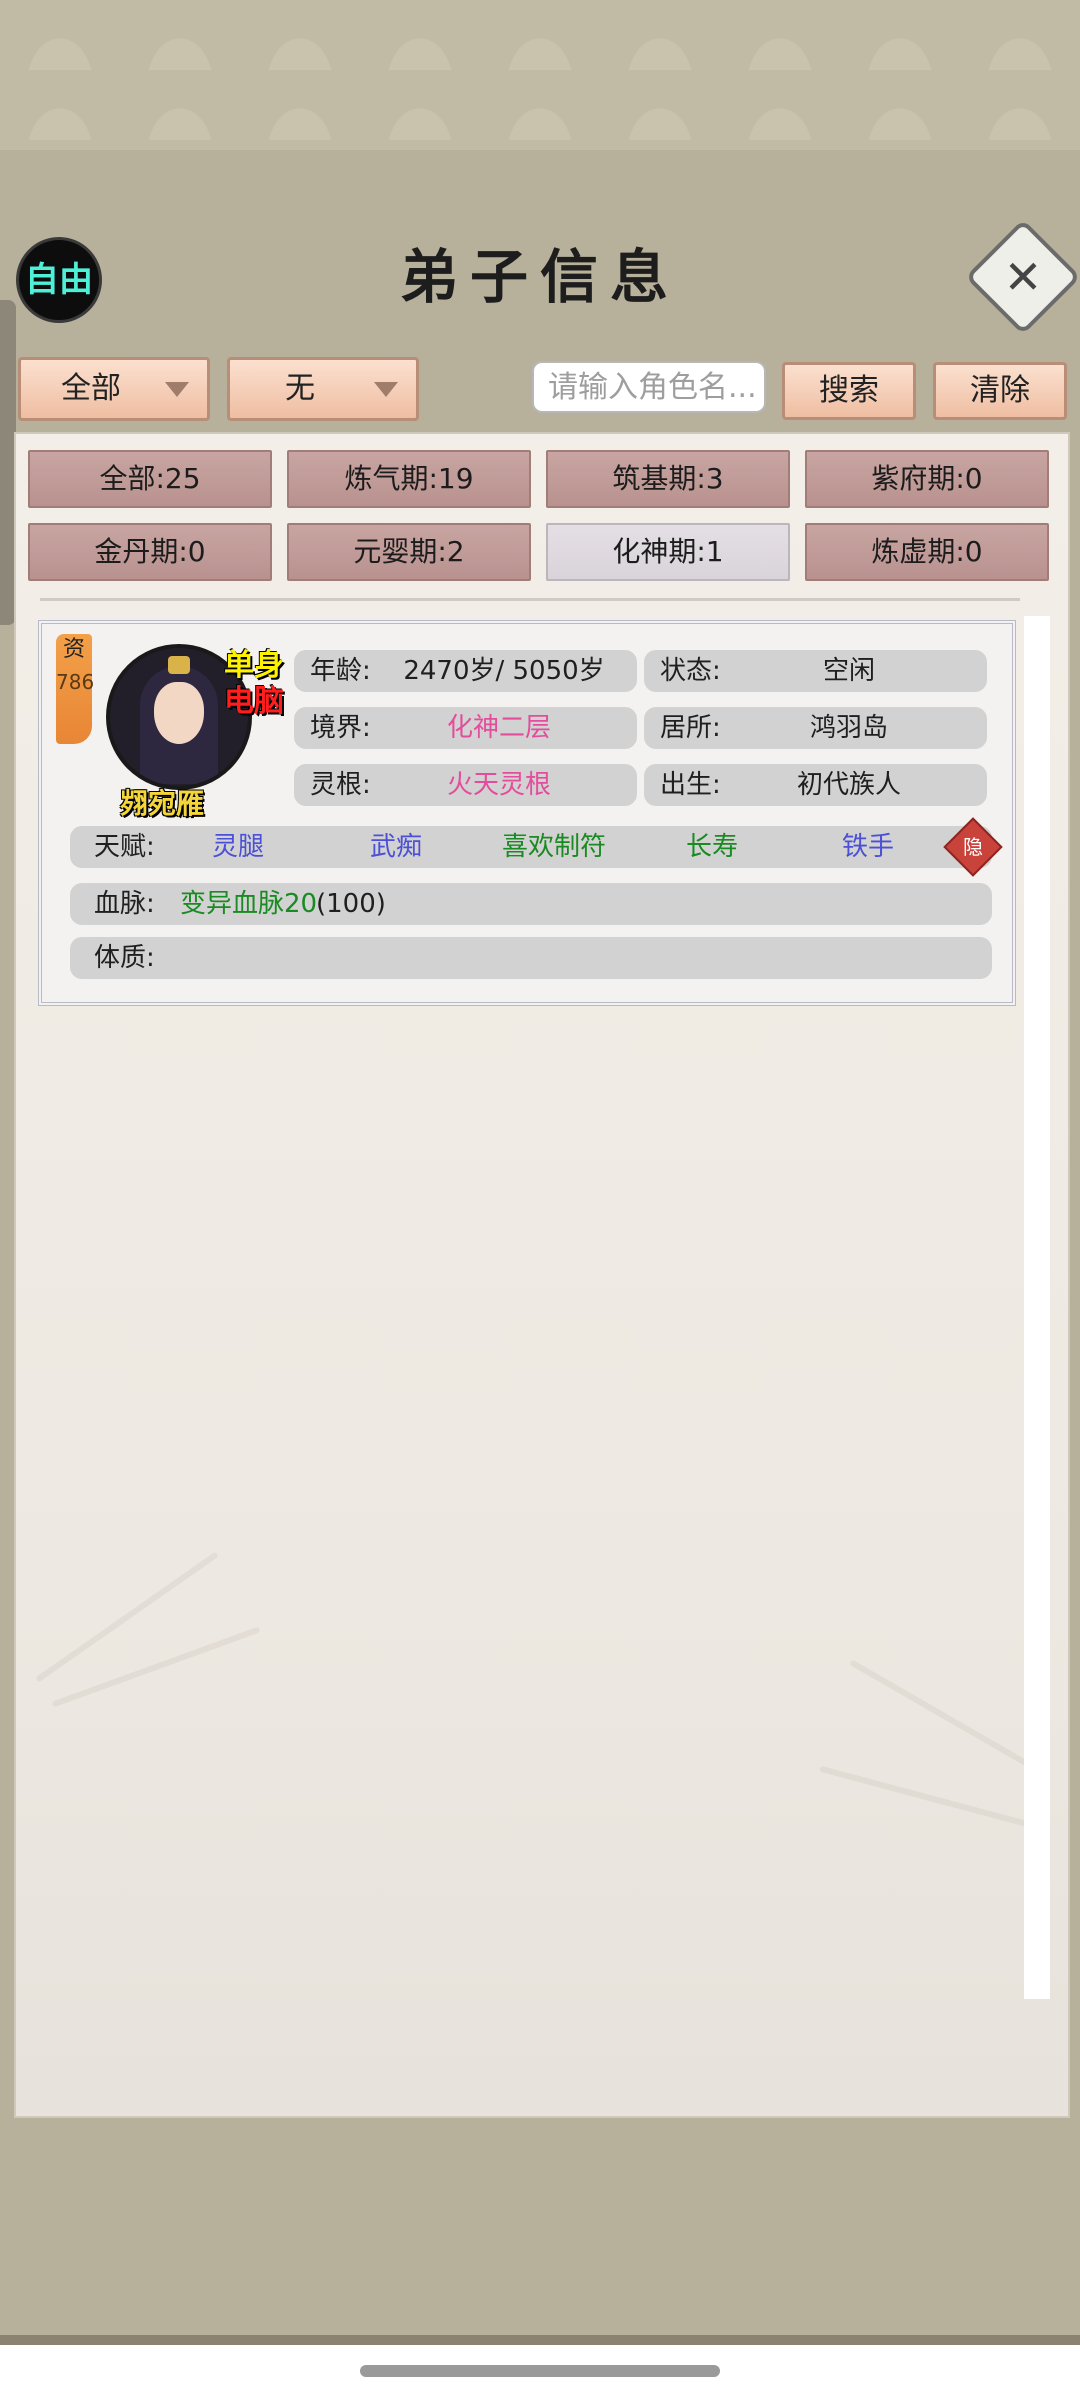 The height and width of the screenshot is (2400, 1080). What do you see at coordinates (554, 847) in the screenshot?
I see `talent-item: 喜欢制符` at bounding box center [554, 847].